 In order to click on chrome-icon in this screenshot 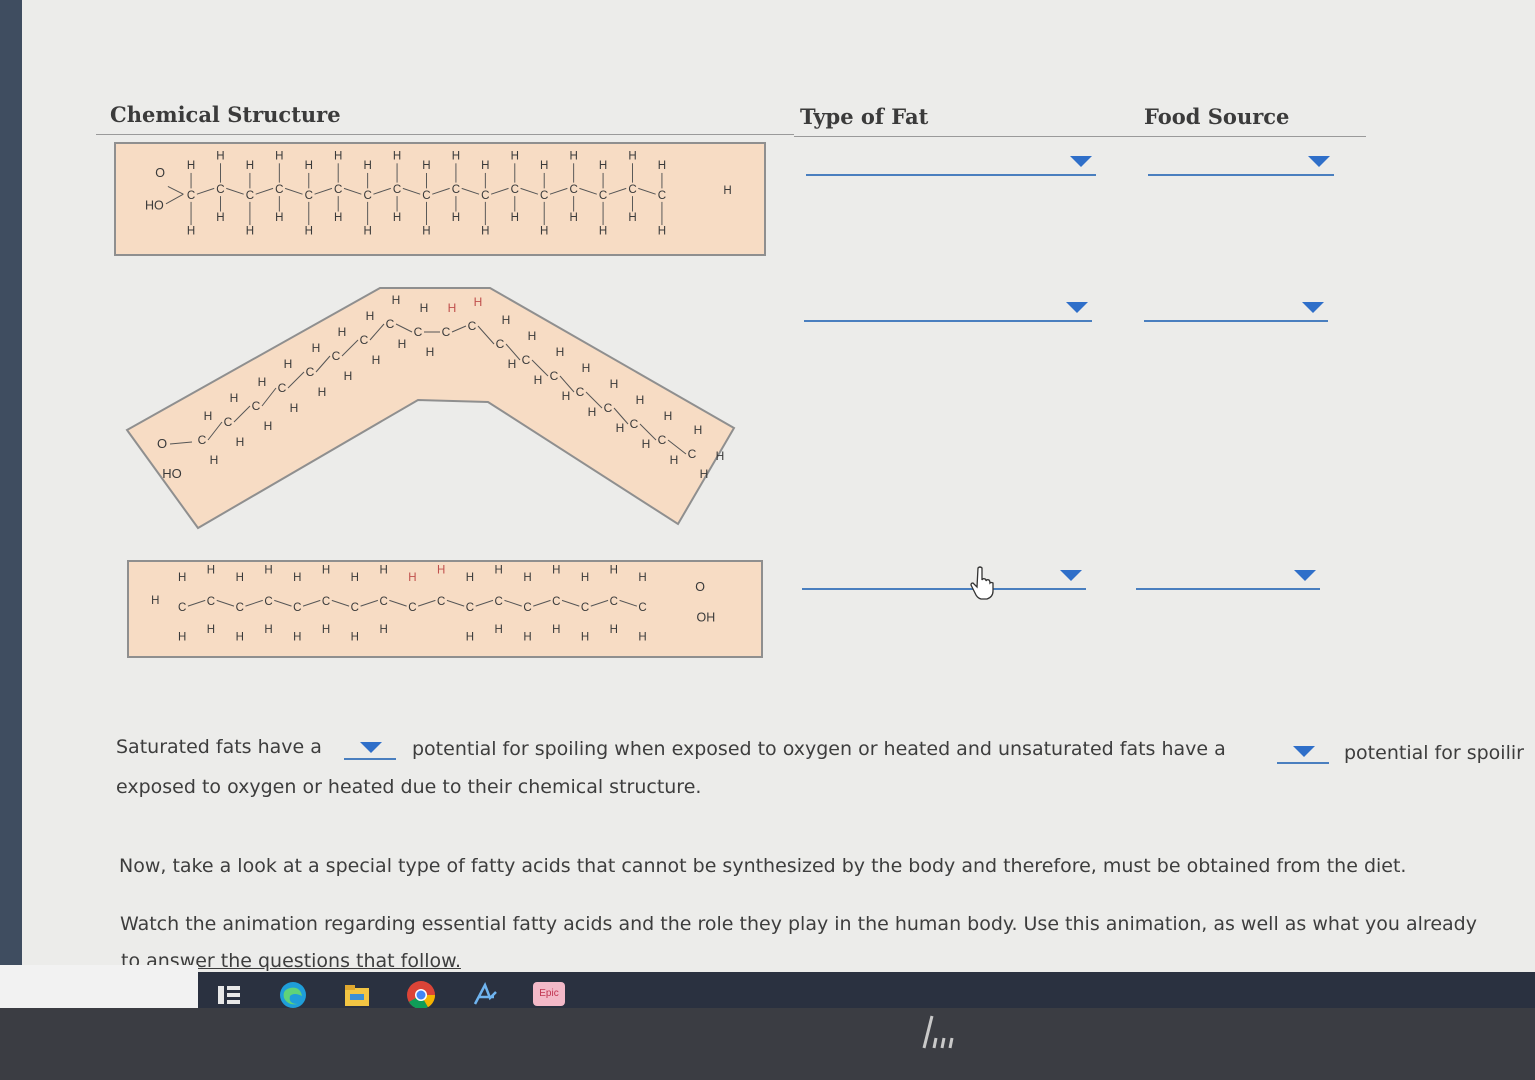, I will do `click(421, 995)`.